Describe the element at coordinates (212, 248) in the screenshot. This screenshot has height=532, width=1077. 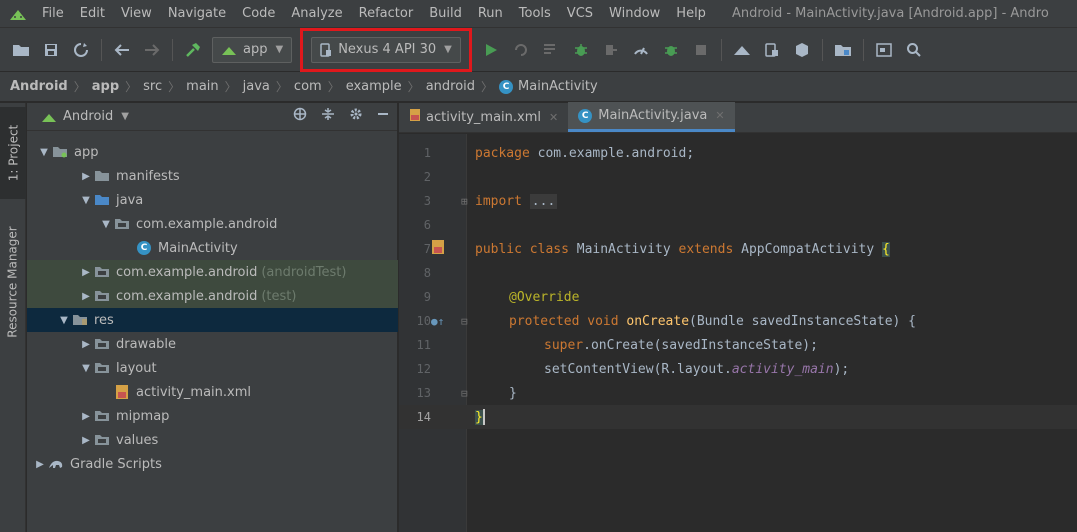
I see `tree-item-mainactivity: C MainActivity` at that location.